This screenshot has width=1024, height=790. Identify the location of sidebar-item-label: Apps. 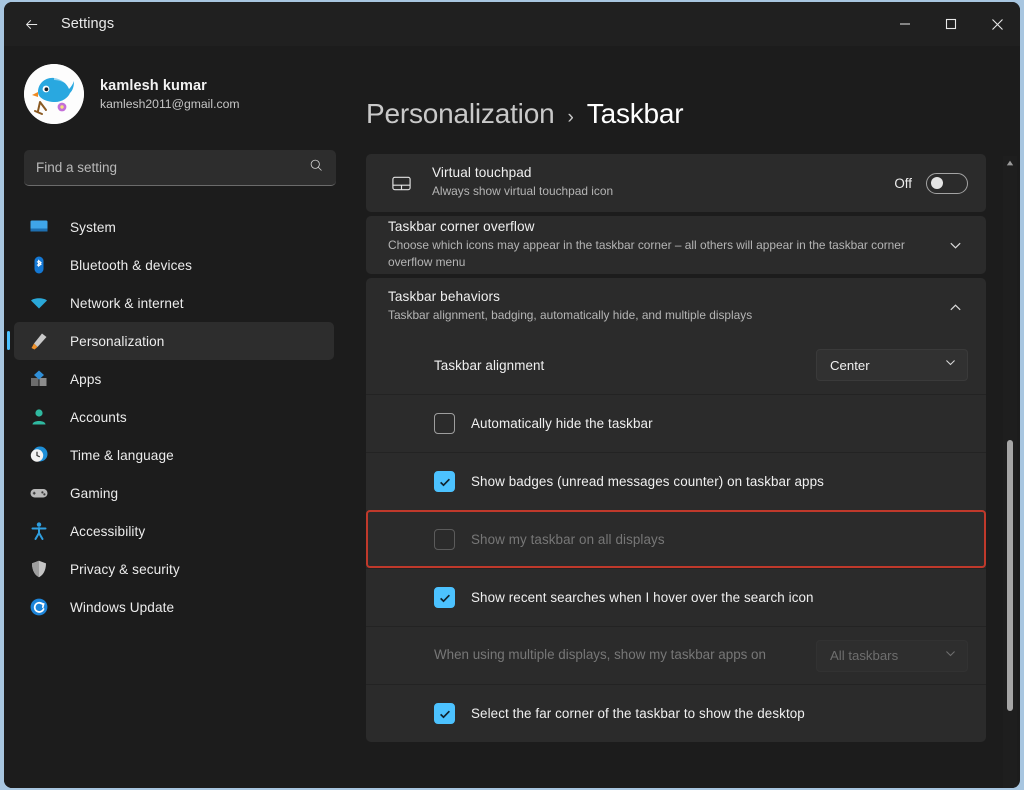
(86, 379).